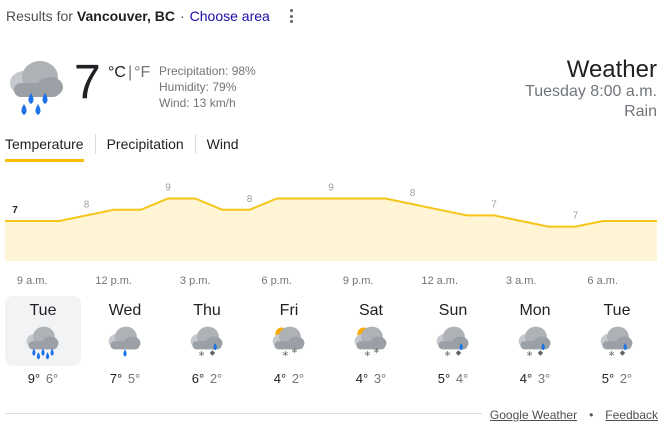  I want to click on forecast-day: Fri * * 4° 2°, so click(289, 341).